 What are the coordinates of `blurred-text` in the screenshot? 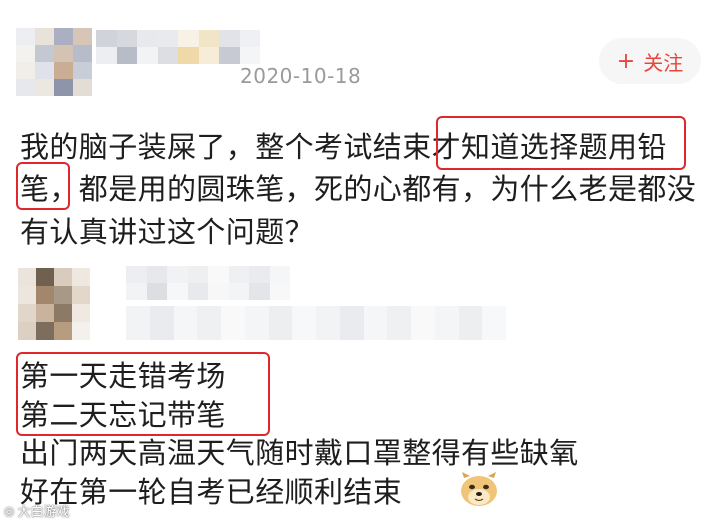 It's located at (316, 323).